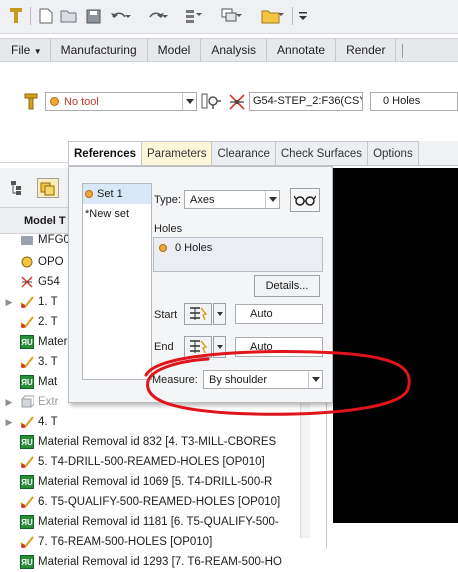 This screenshot has width=458, height=572. I want to click on tool-icon, so click(31, 103).